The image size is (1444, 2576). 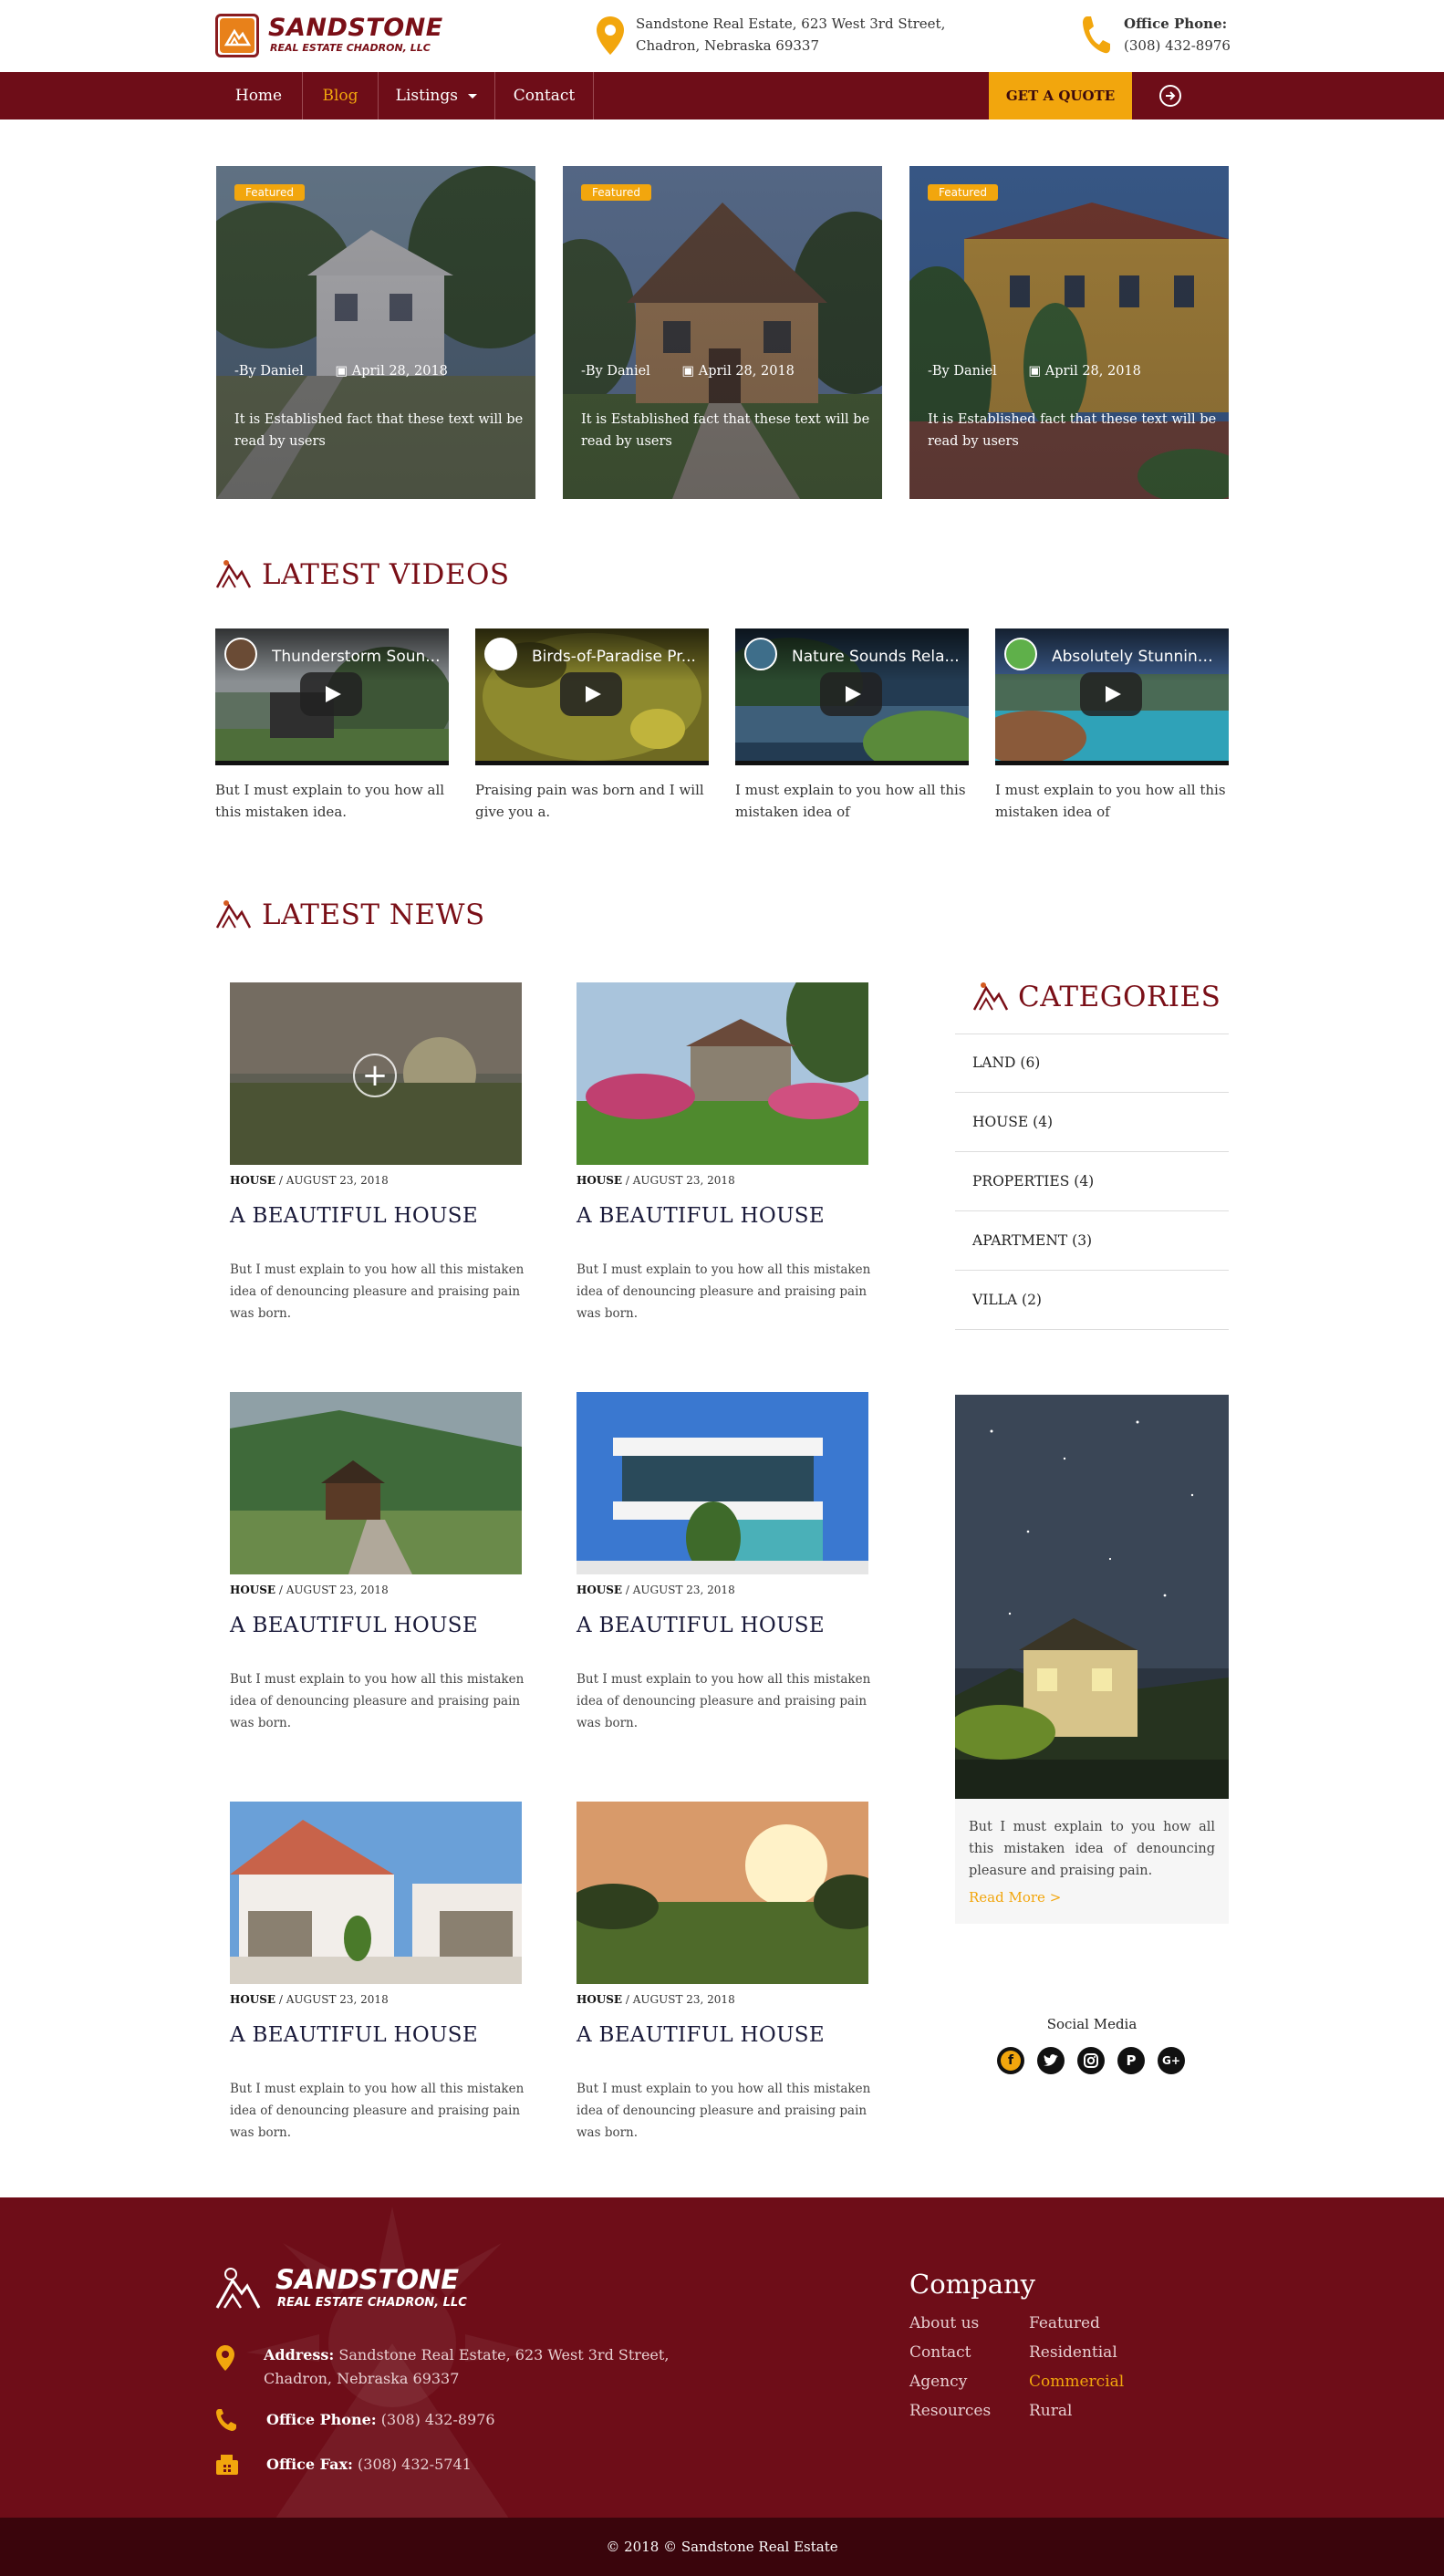 What do you see at coordinates (1091, 2060) in the screenshot?
I see `instagram-icon` at bounding box center [1091, 2060].